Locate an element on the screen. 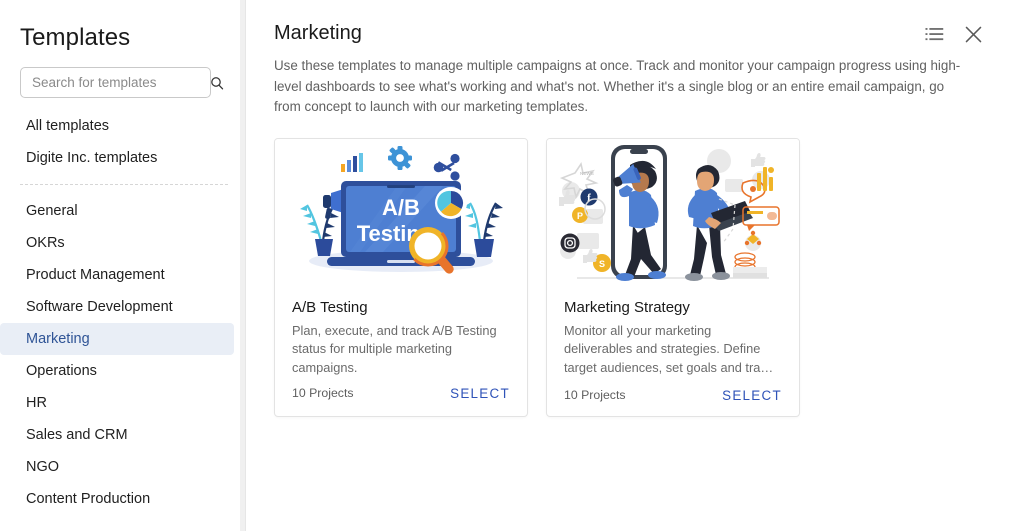  sidebar-item-label: NGO is located at coordinates (43, 467).